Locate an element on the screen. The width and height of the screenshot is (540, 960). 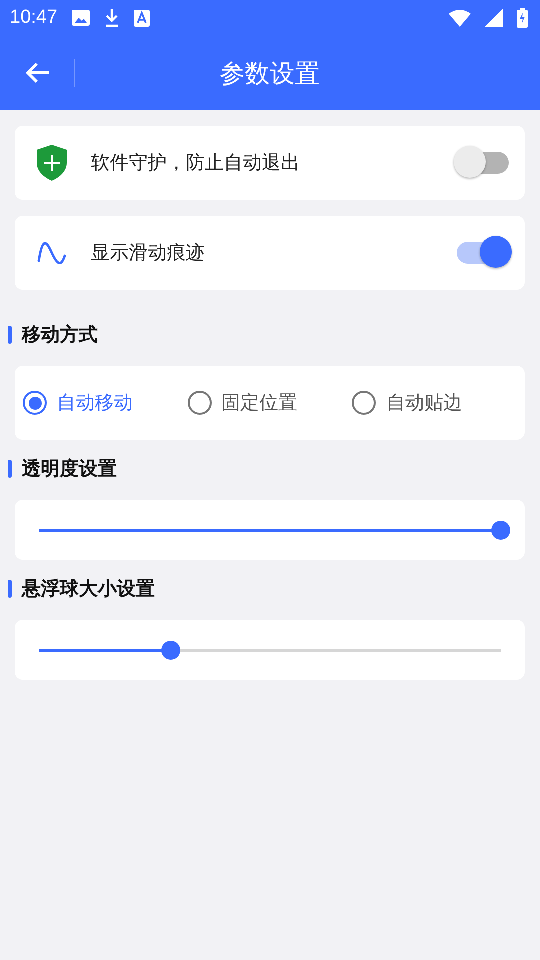
radio-label: 固定位置 is located at coordinates (260, 403).